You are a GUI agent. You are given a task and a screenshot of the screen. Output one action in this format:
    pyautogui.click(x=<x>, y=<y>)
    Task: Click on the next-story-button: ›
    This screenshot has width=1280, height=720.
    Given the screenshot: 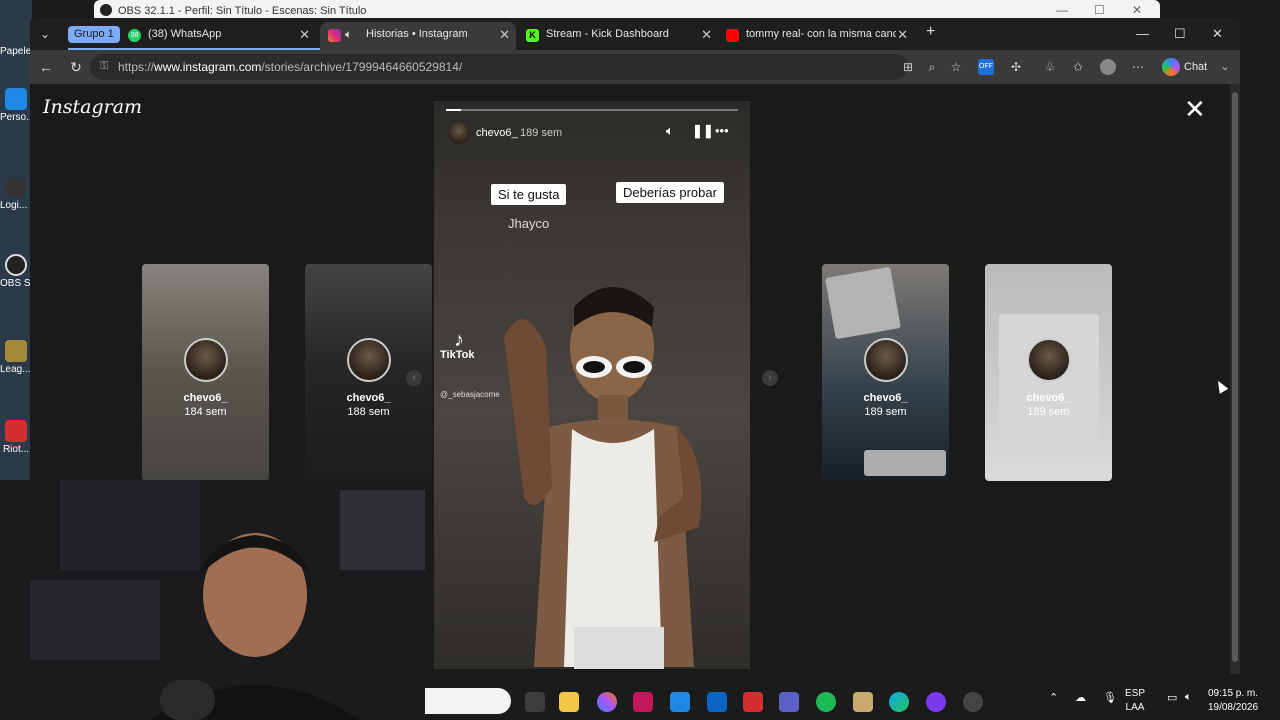 What is the action you would take?
    pyautogui.click(x=770, y=378)
    